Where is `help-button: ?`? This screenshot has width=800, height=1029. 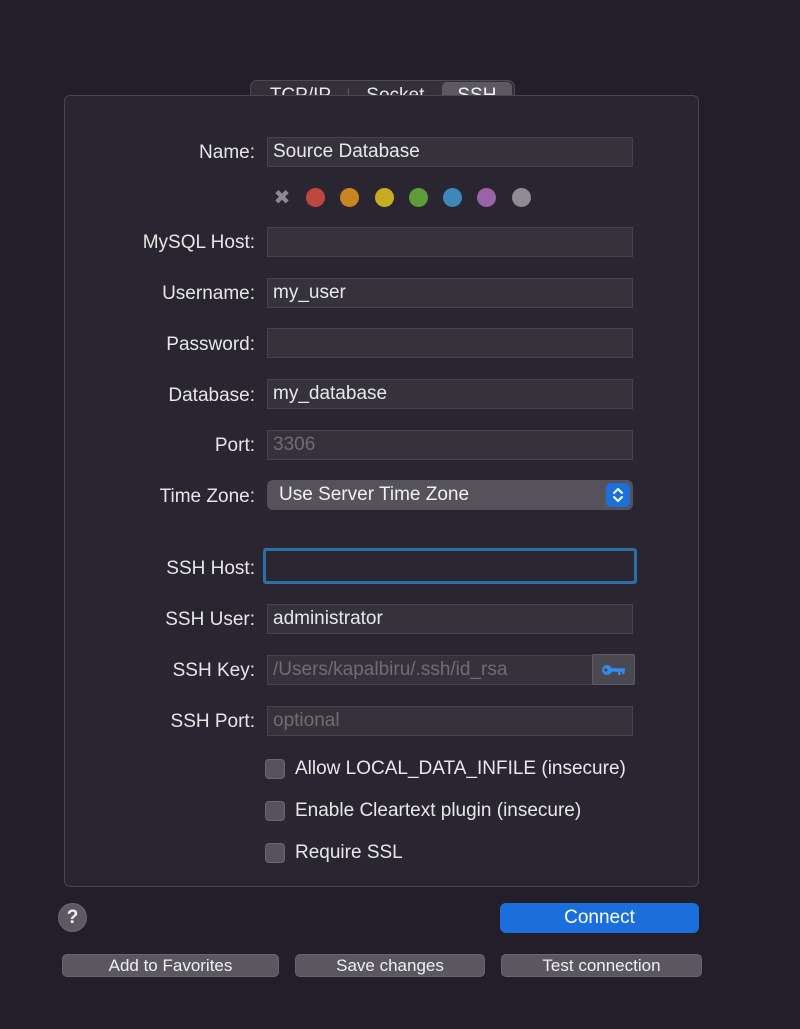 help-button: ? is located at coordinates (72, 917).